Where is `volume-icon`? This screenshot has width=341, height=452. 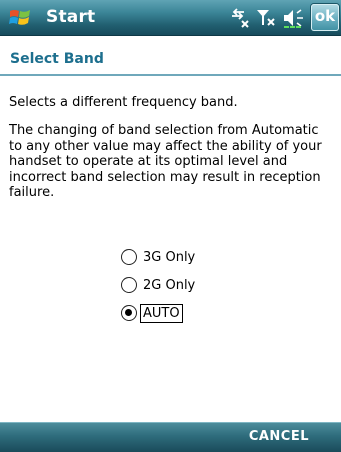 volume-icon is located at coordinates (294, 18).